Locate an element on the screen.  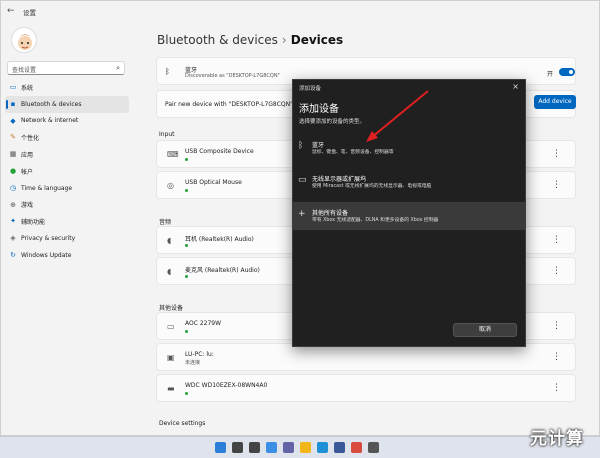
cartoon-avatar-icon is located at coordinates (25, 42).